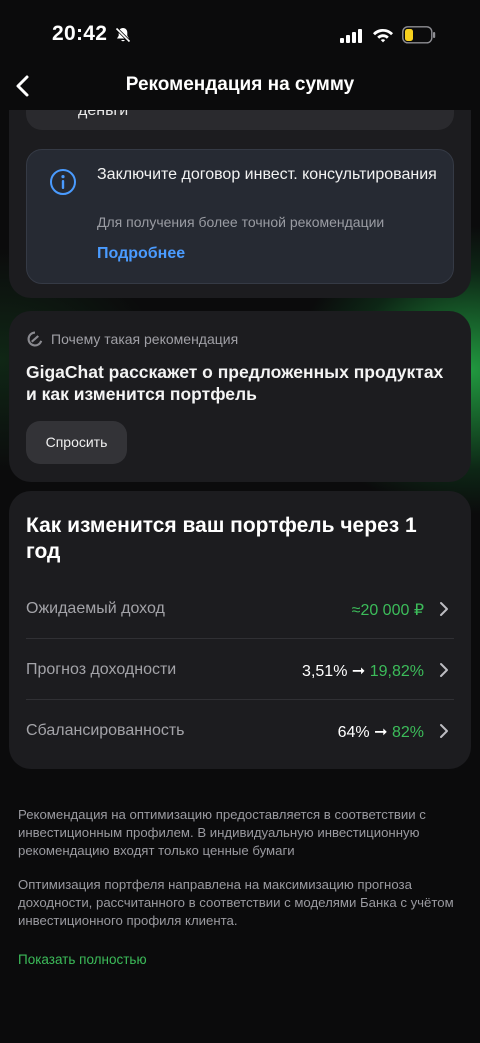  I want to click on page-title: Рекомендация на сумму, so click(240, 84).